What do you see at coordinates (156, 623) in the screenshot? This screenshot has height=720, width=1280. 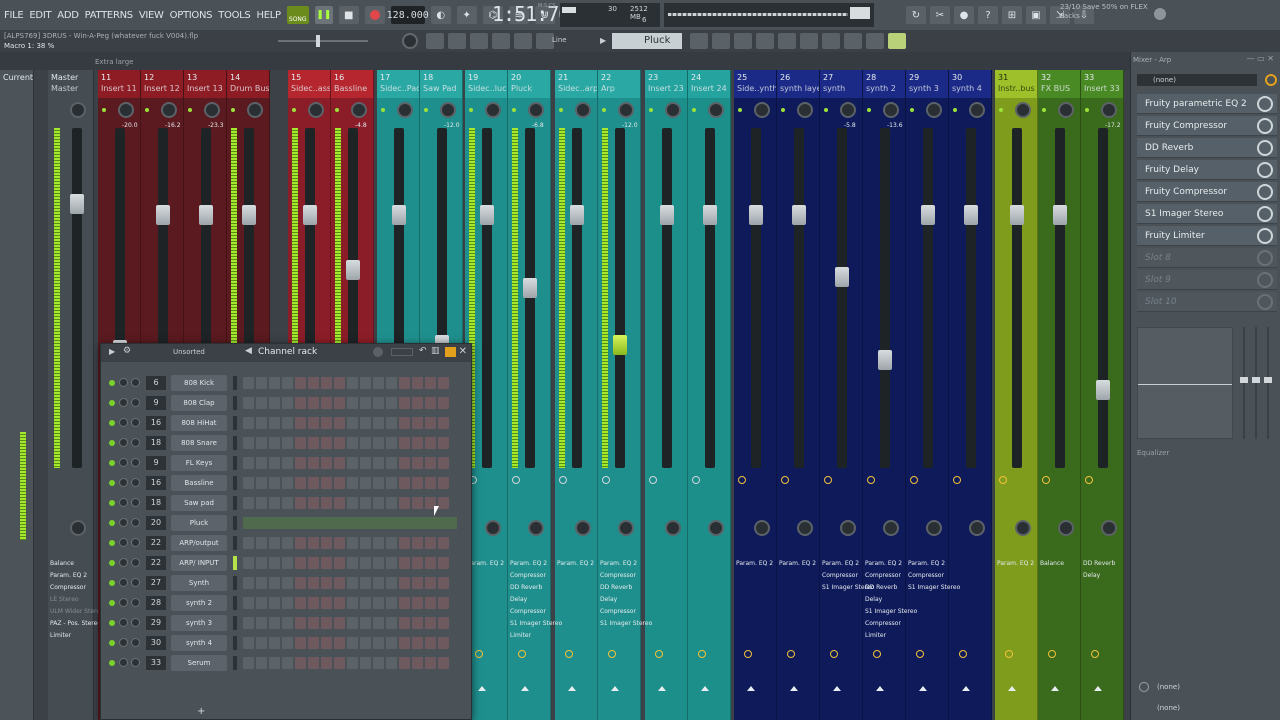 I see `channel-mixer-track: 29` at bounding box center [156, 623].